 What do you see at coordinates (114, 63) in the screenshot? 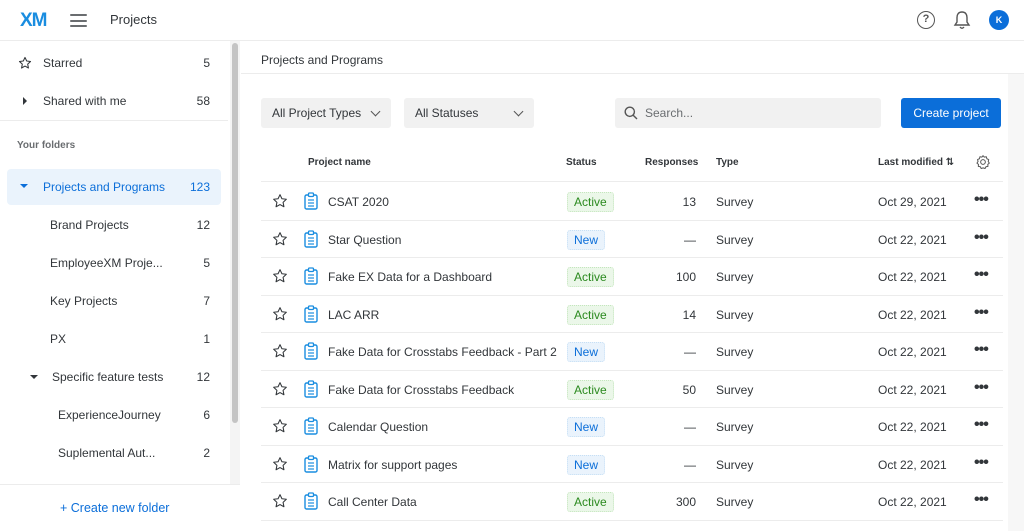
I see `sidebar-item-starred: Starred 5` at bounding box center [114, 63].